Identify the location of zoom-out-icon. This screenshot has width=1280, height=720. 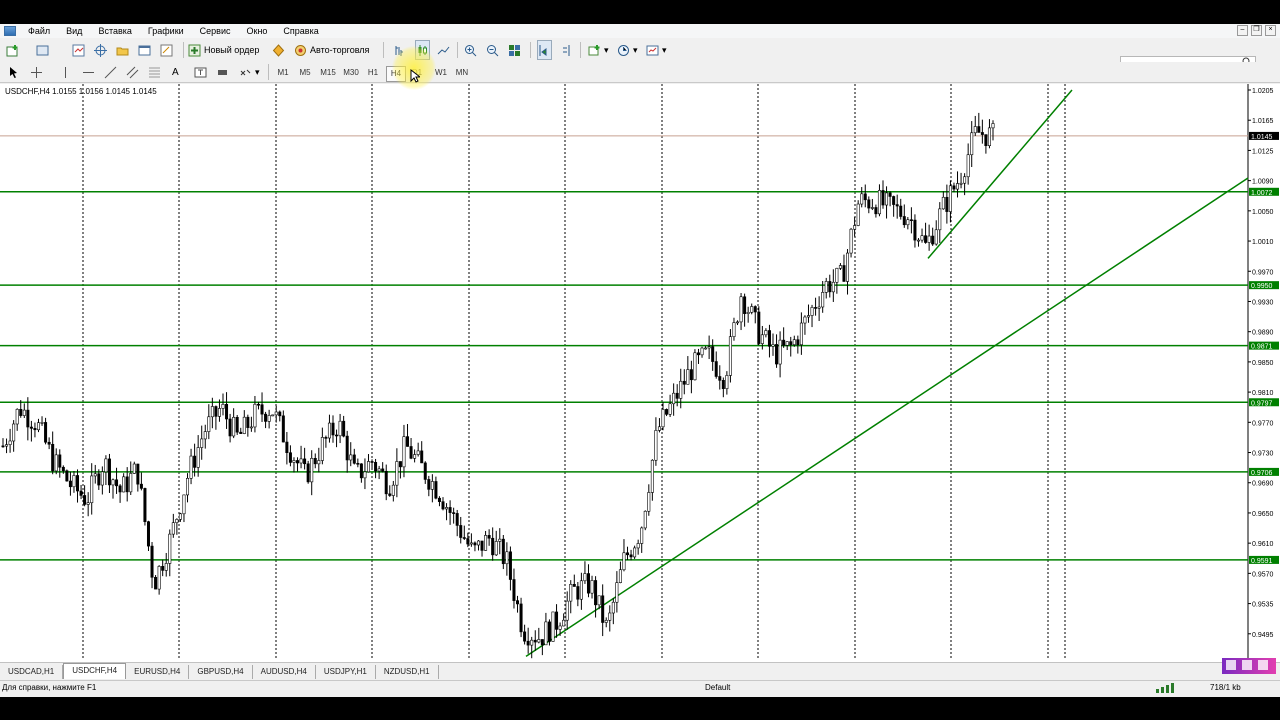
(493, 50).